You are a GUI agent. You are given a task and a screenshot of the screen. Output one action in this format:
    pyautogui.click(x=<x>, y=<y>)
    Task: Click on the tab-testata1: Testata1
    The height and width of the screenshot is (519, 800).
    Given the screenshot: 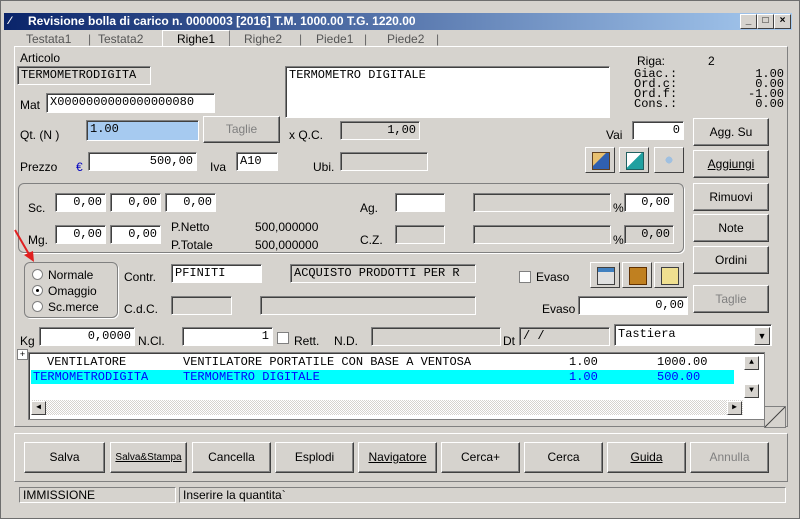 What is the action you would take?
    pyautogui.click(x=48, y=39)
    